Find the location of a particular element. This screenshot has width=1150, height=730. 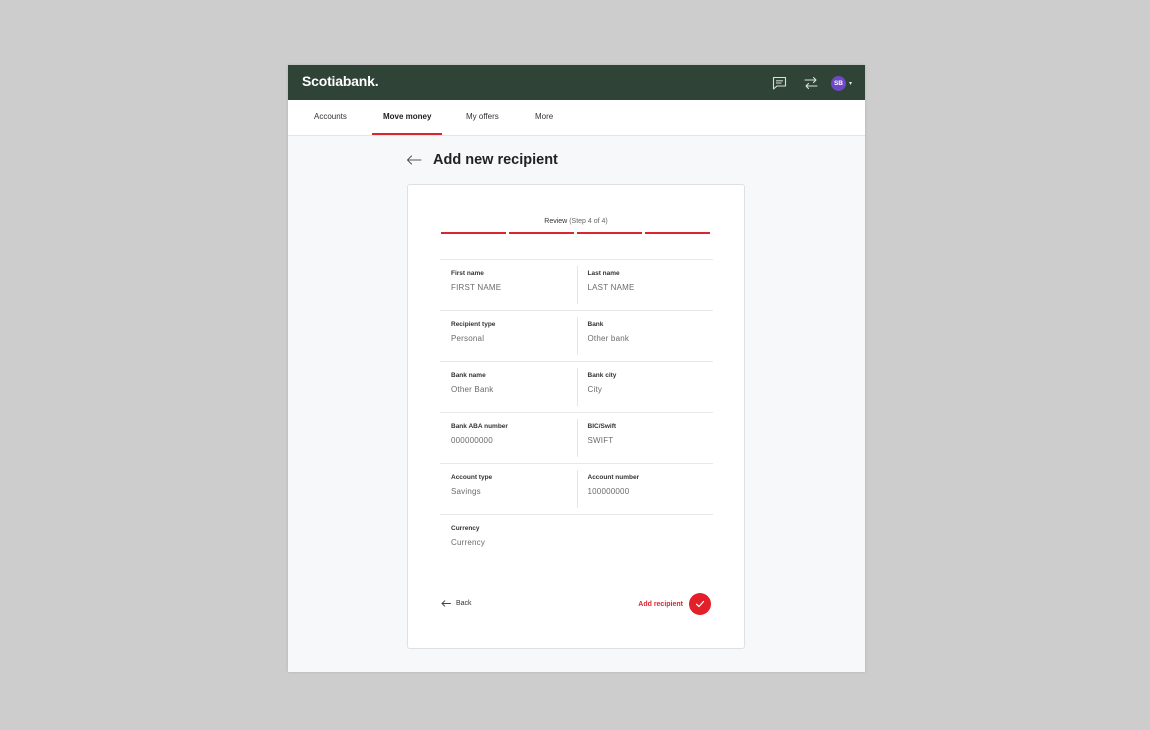

step-label: Review (Step 4 of 4) is located at coordinates (576, 221).